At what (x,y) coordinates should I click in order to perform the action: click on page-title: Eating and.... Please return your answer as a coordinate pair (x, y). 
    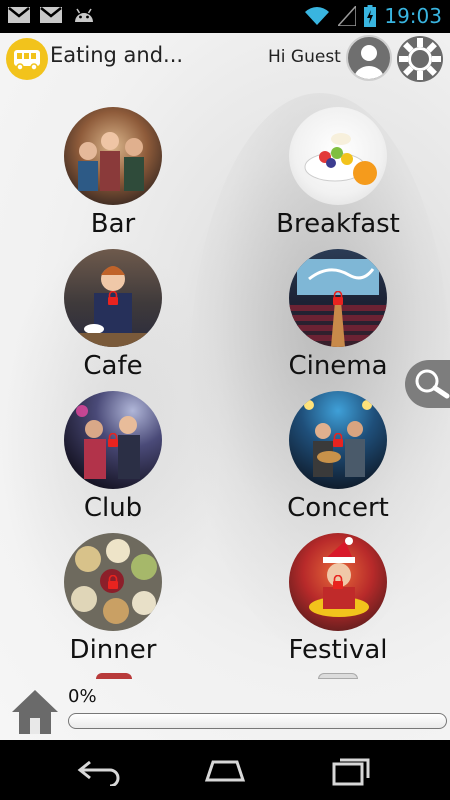
    Looking at the image, I should click on (117, 55).